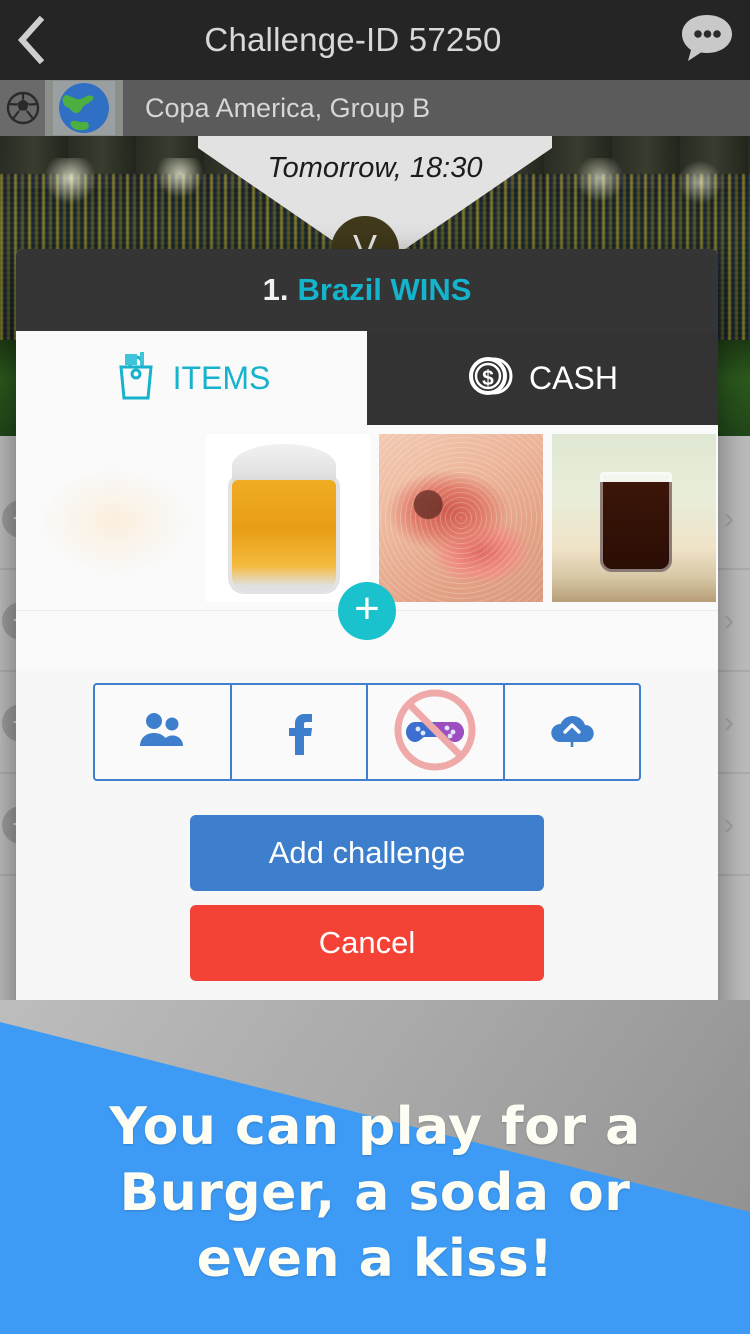 The image size is (750, 1334). What do you see at coordinates (634, 517) in the screenshot?
I see `soda-thumbnail` at bounding box center [634, 517].